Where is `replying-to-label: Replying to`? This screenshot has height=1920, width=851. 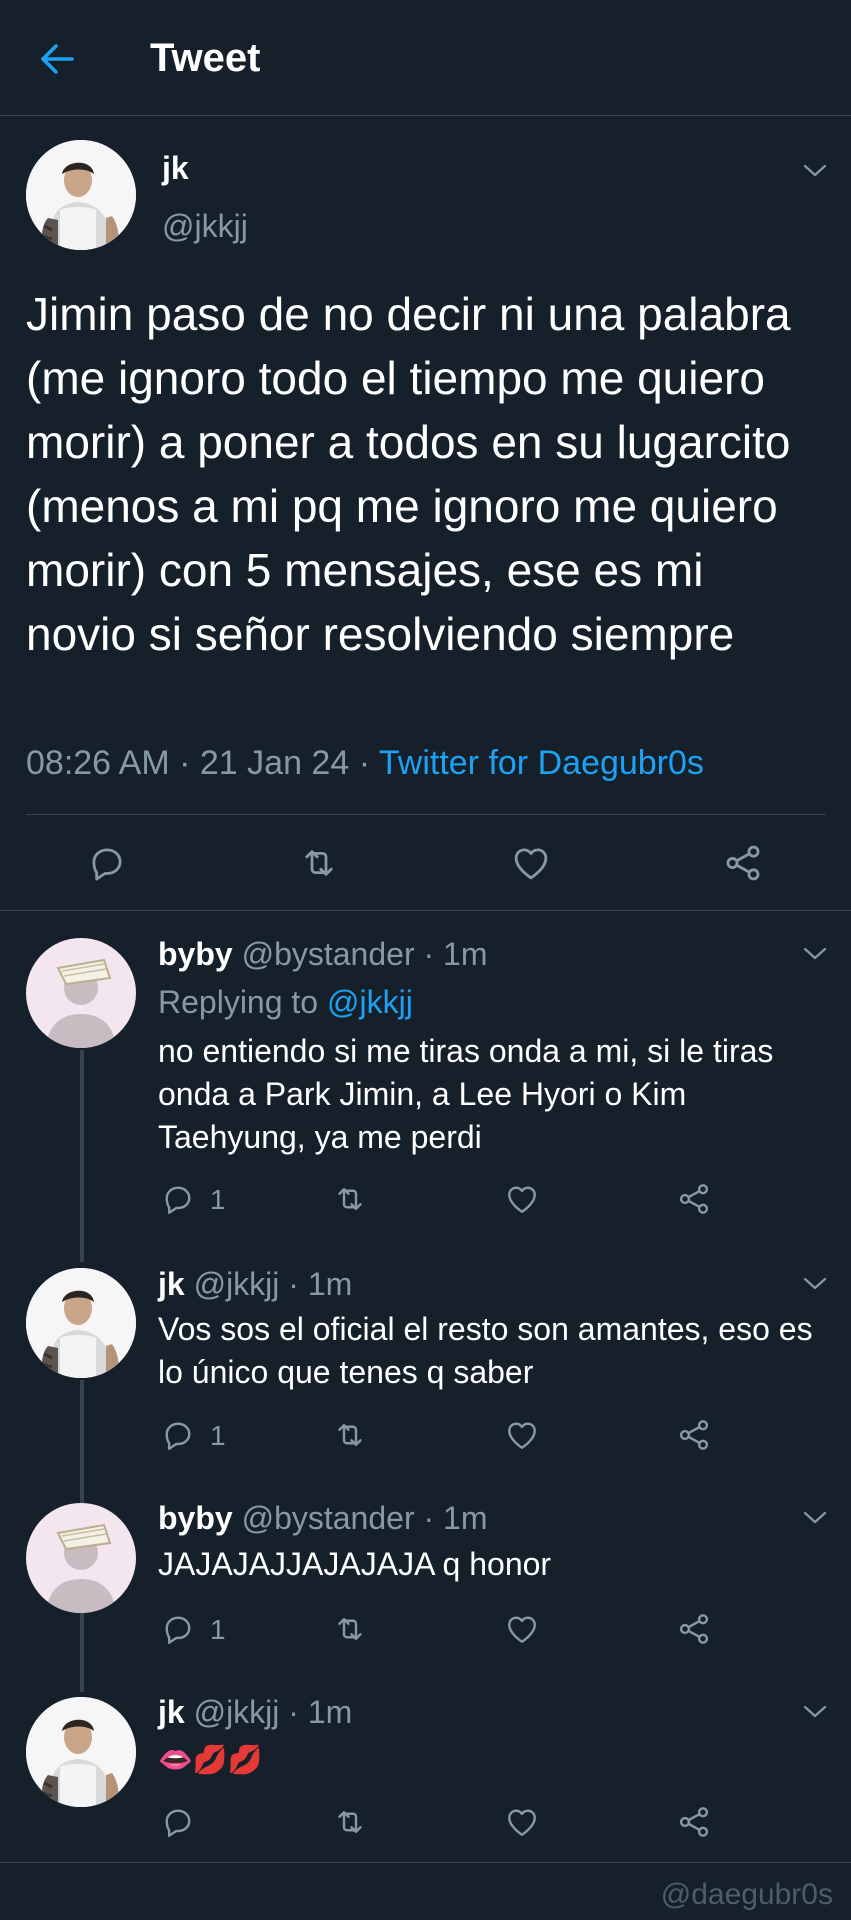 replying-to-label: Replying to is located at coordinates (238, 1002).